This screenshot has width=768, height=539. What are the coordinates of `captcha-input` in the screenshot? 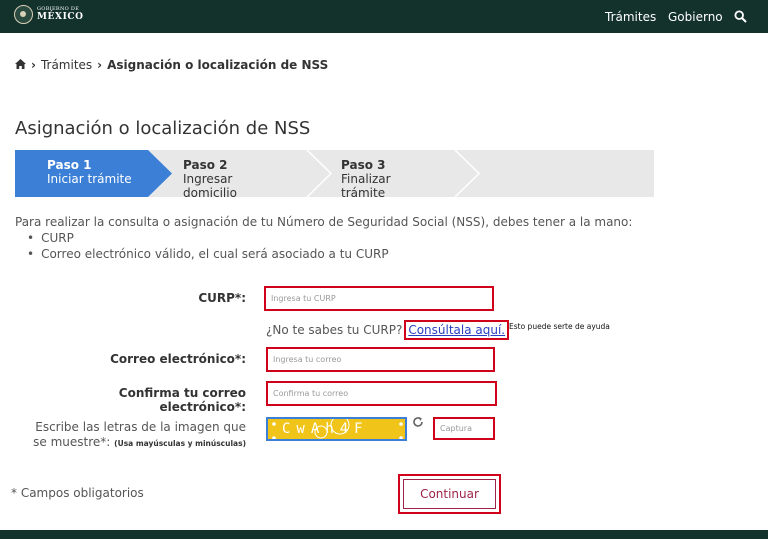 It's located at (464, 428).